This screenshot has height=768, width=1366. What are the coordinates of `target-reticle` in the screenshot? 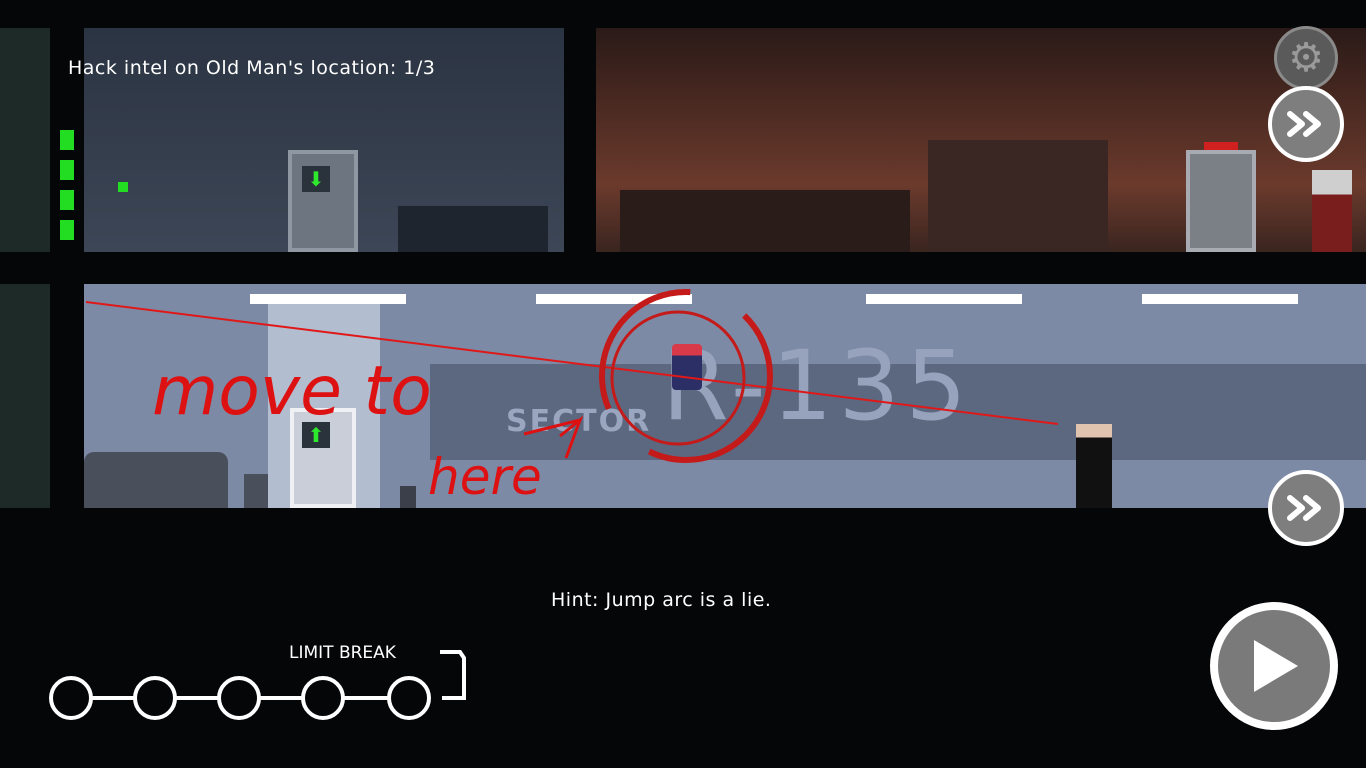 It's located at (678, 378).